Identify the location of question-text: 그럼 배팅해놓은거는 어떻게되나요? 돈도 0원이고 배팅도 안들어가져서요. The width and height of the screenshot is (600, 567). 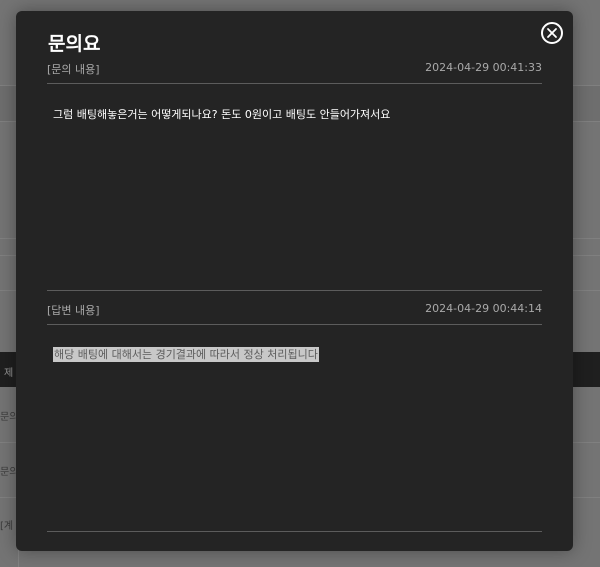
(222, 114).